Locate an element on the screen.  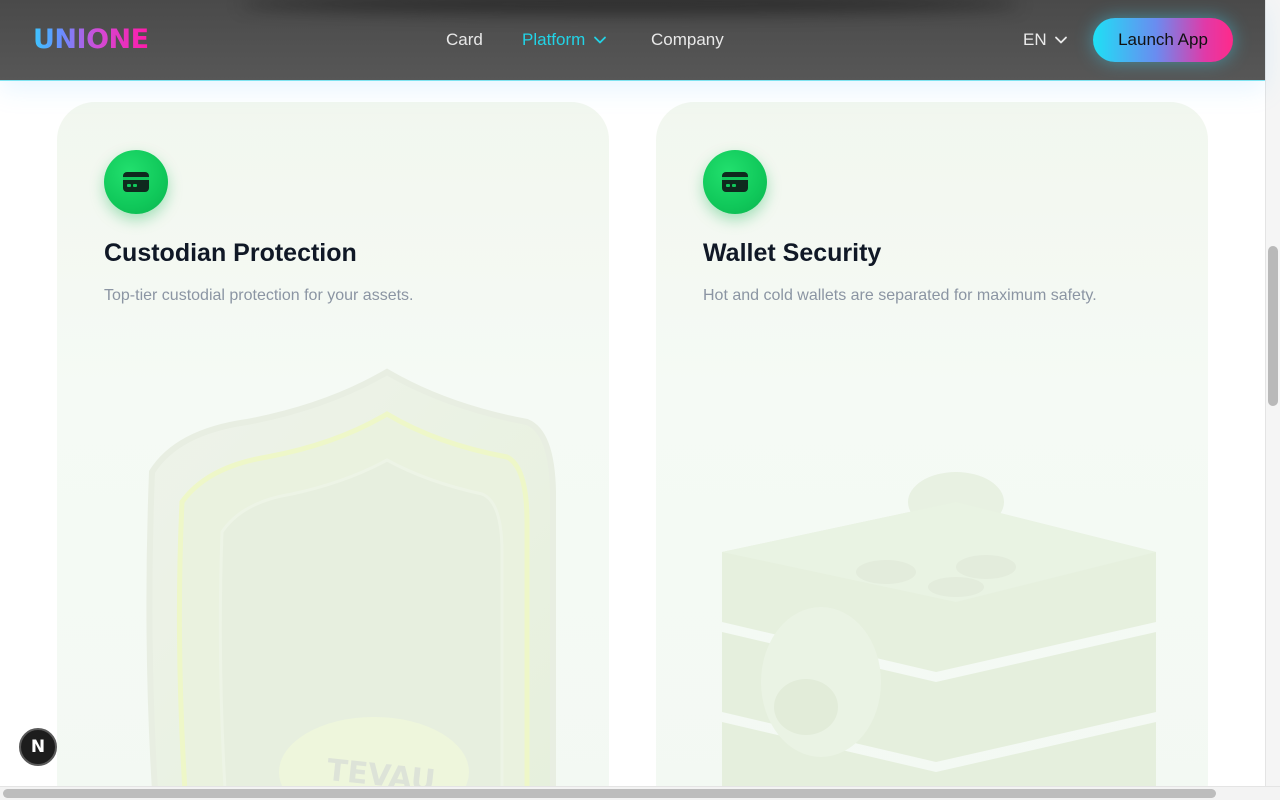
horizontal-scrollbar-thumb is located at coordinates (609, 793).